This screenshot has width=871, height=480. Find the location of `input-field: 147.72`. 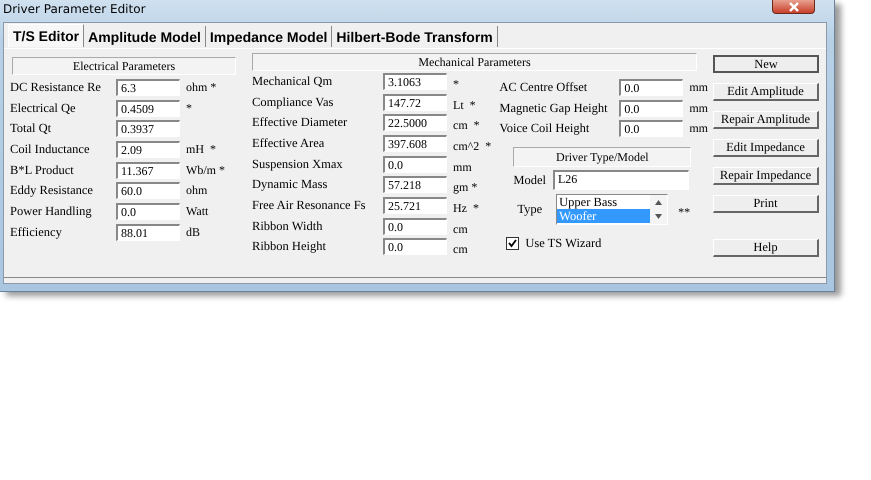

input-field: 147.72 is located at coordinates (415, 102).